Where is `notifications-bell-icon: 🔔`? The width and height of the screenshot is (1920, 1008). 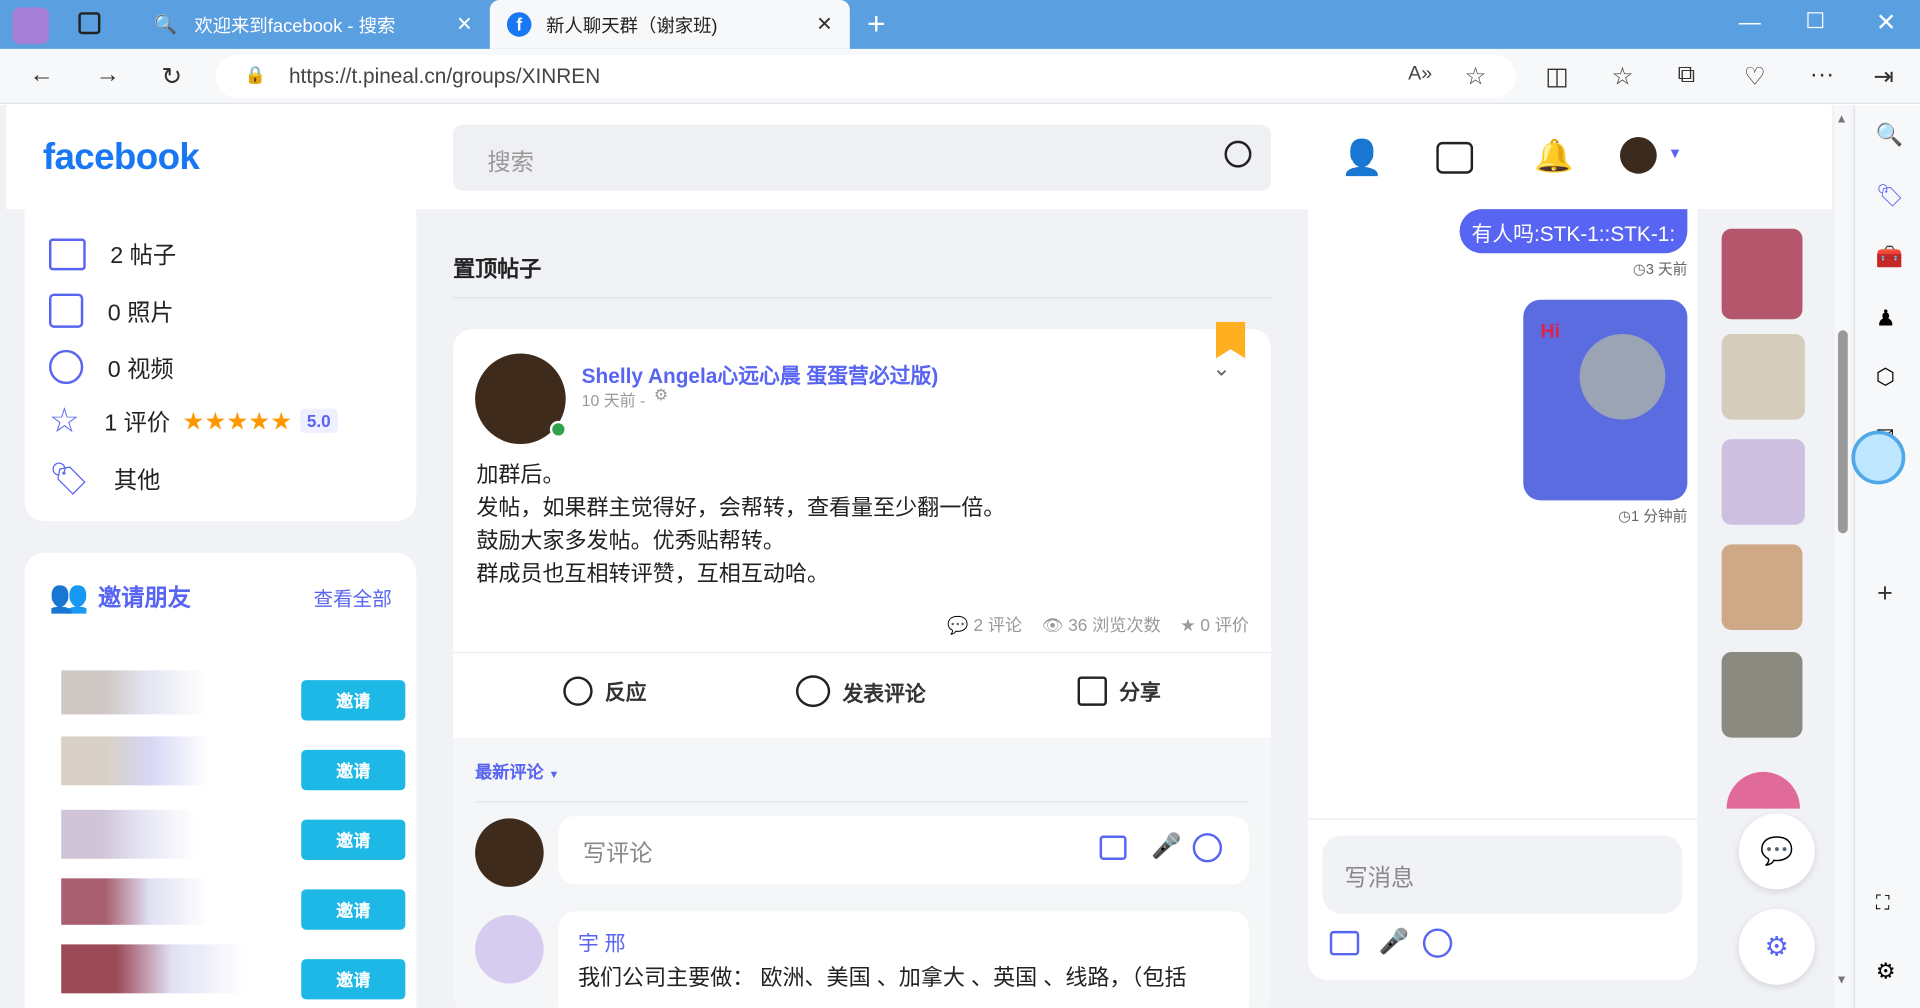 notifications-bell-icon: 🔔 is located at coordinates (1554, 156).